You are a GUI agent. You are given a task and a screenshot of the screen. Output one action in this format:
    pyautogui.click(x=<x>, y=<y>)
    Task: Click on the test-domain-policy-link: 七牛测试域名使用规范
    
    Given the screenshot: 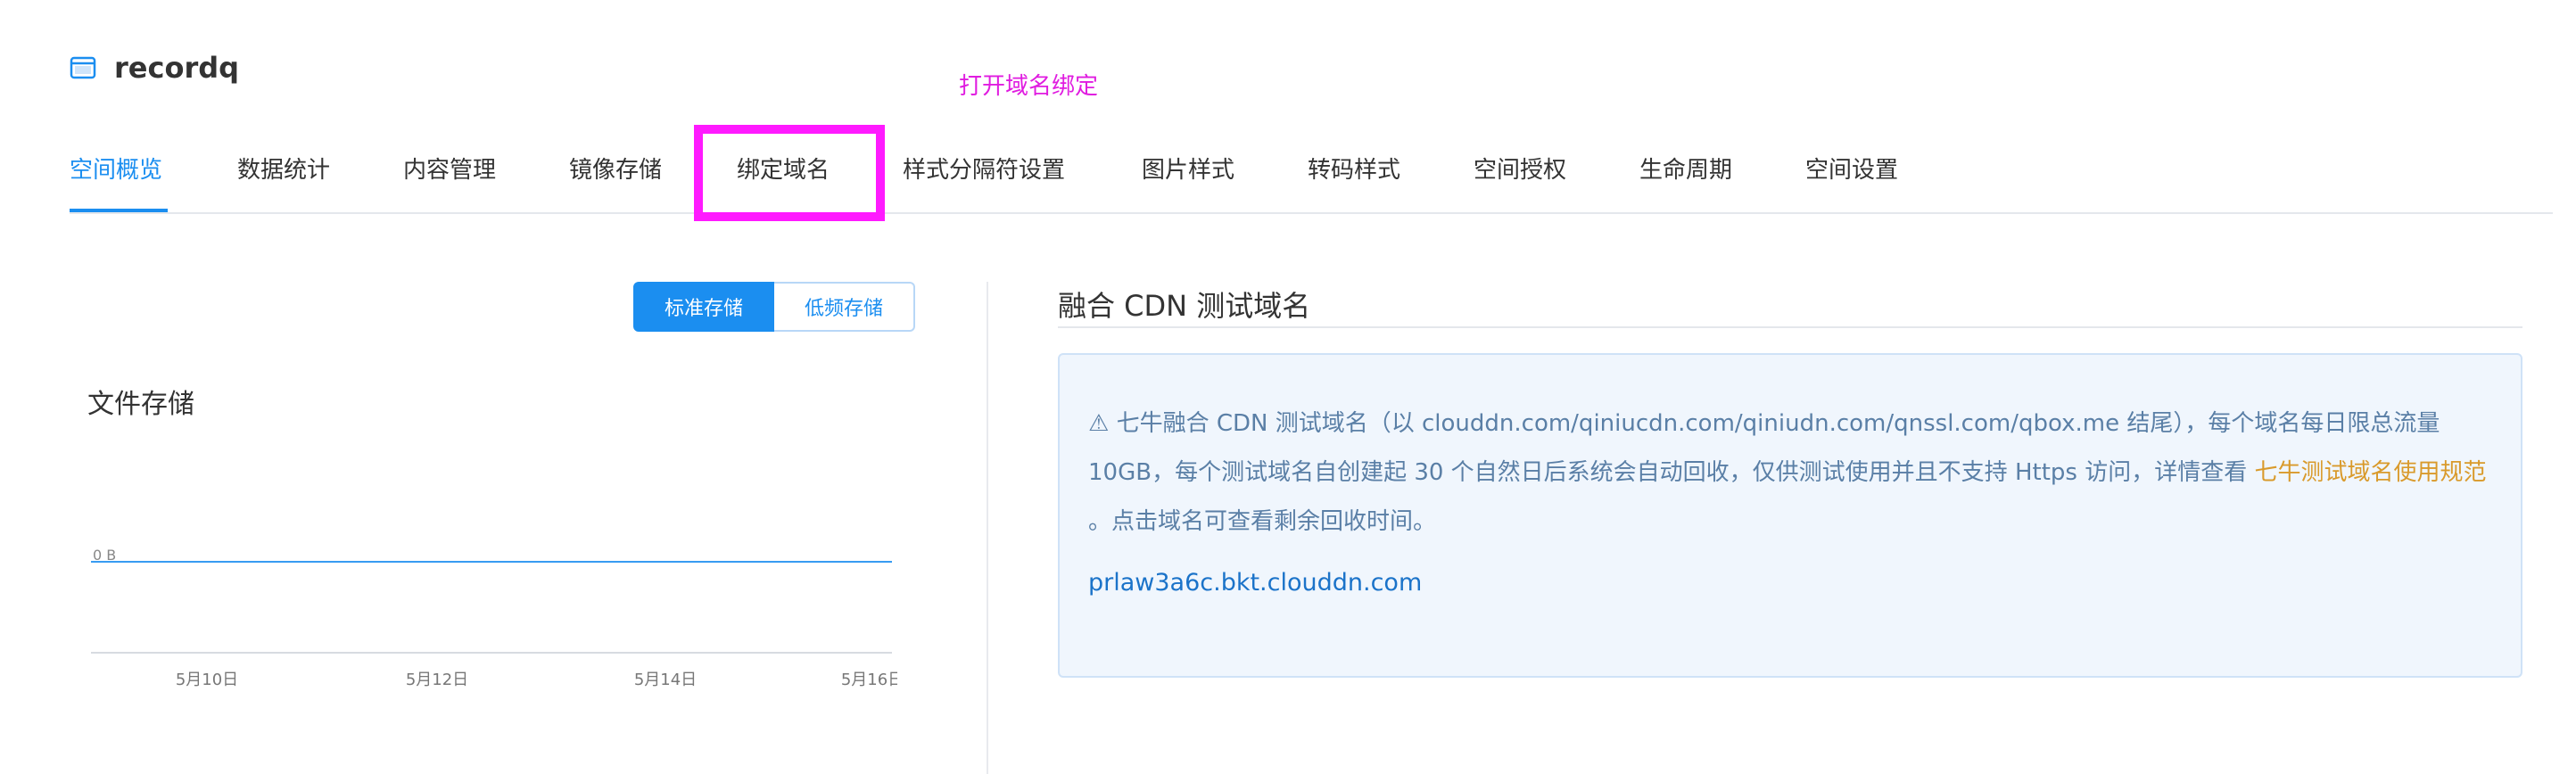 What is the action you would take?
    pyautogui.click(x=2370, y=472)
    